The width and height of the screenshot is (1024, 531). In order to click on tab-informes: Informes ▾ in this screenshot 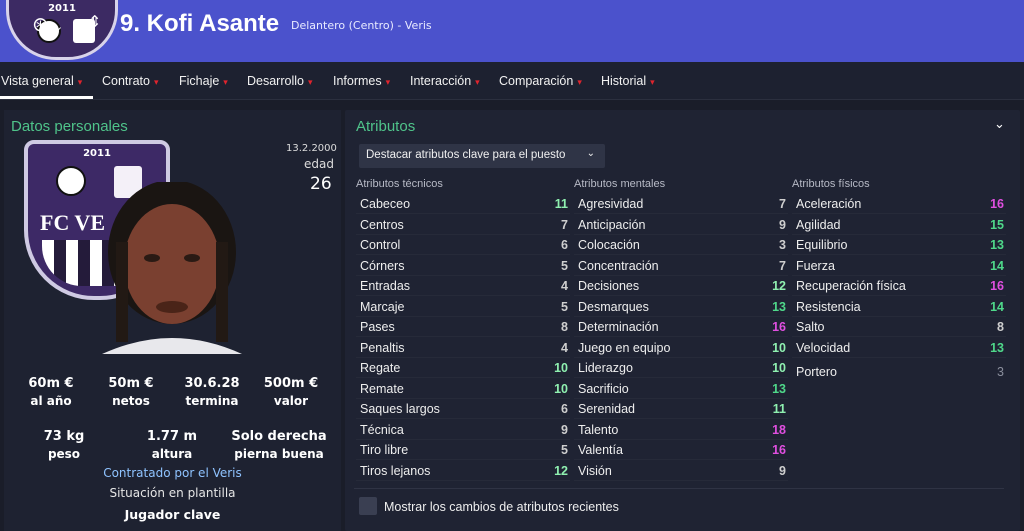, I will do `click(361, 81)`.